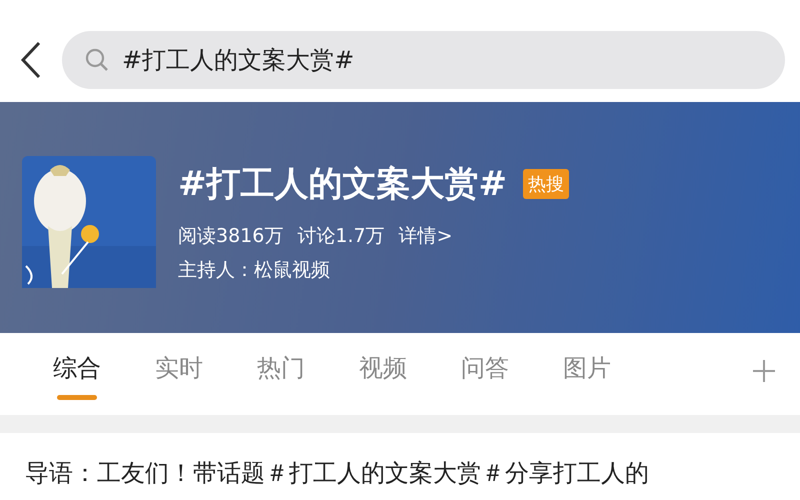 The height and width of the screenshot is (500, 800). I want to click on search-field: #打工人的文案大赏#, so click(423, 60).